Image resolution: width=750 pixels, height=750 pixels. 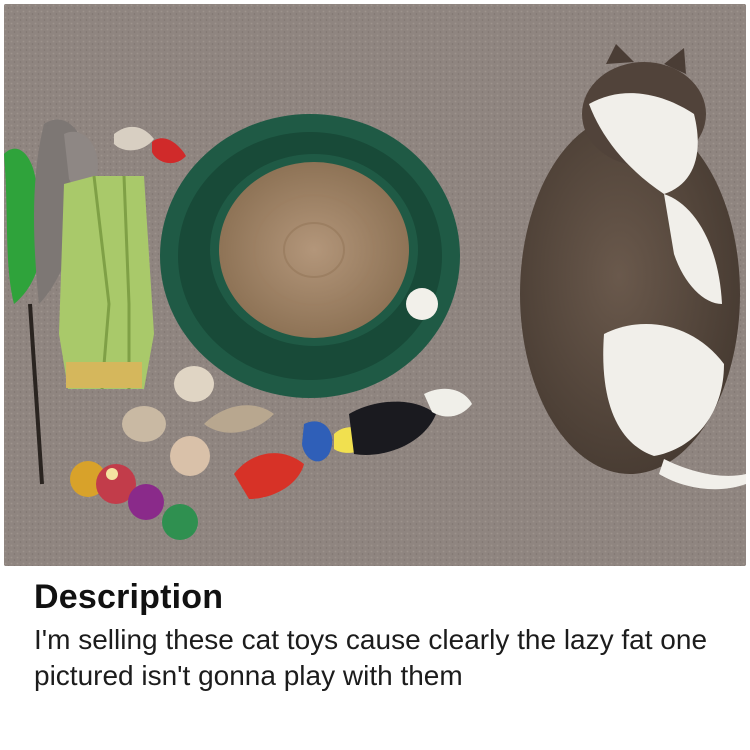 What do you see at coordinates (422, 304) in the screenshot?
I see `ball-toy` at bounding box center [422, 304].